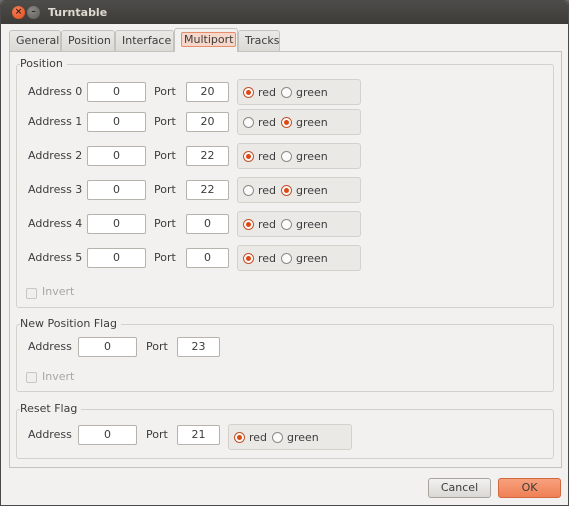 Image resolution: width=569 pixels, height=506 pixels. What do you see at coordinates (55, 257) in the screenshot?
I see `address-label: Address 5` at bounding box center [55, 257].